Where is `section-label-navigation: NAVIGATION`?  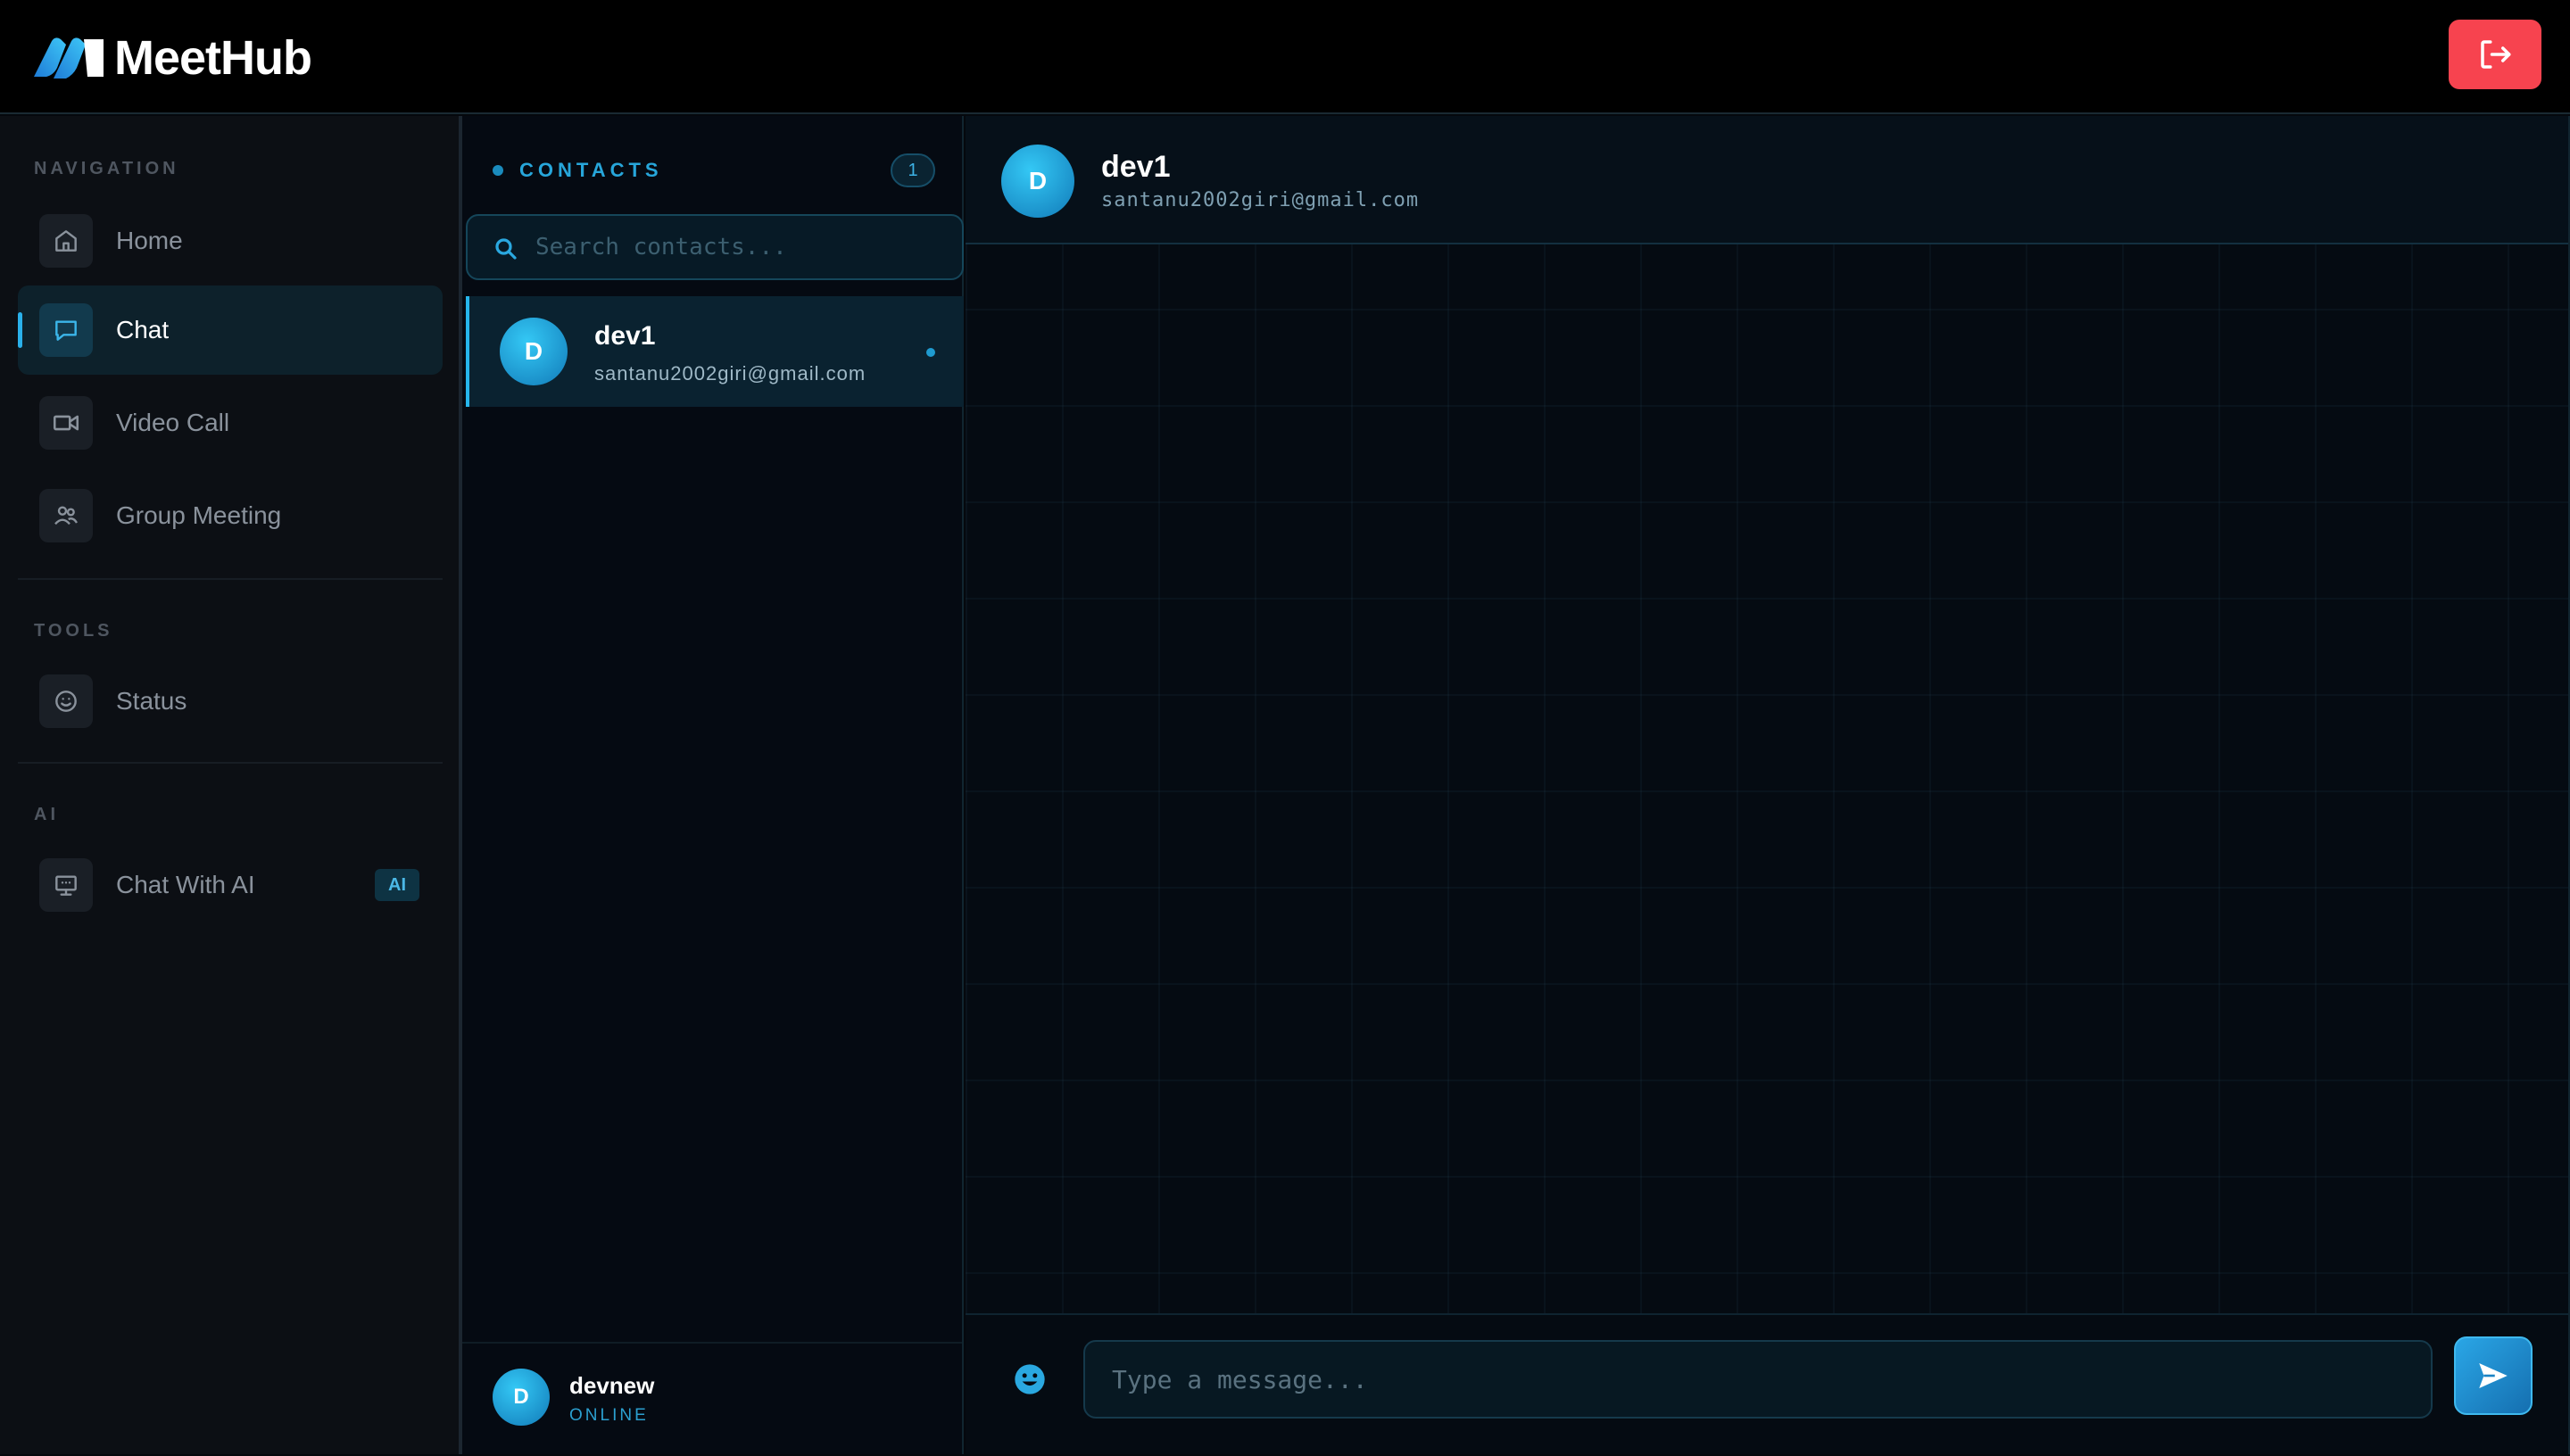
section-label-navigation: NAVIGATION is located at coordinates (107, 169).